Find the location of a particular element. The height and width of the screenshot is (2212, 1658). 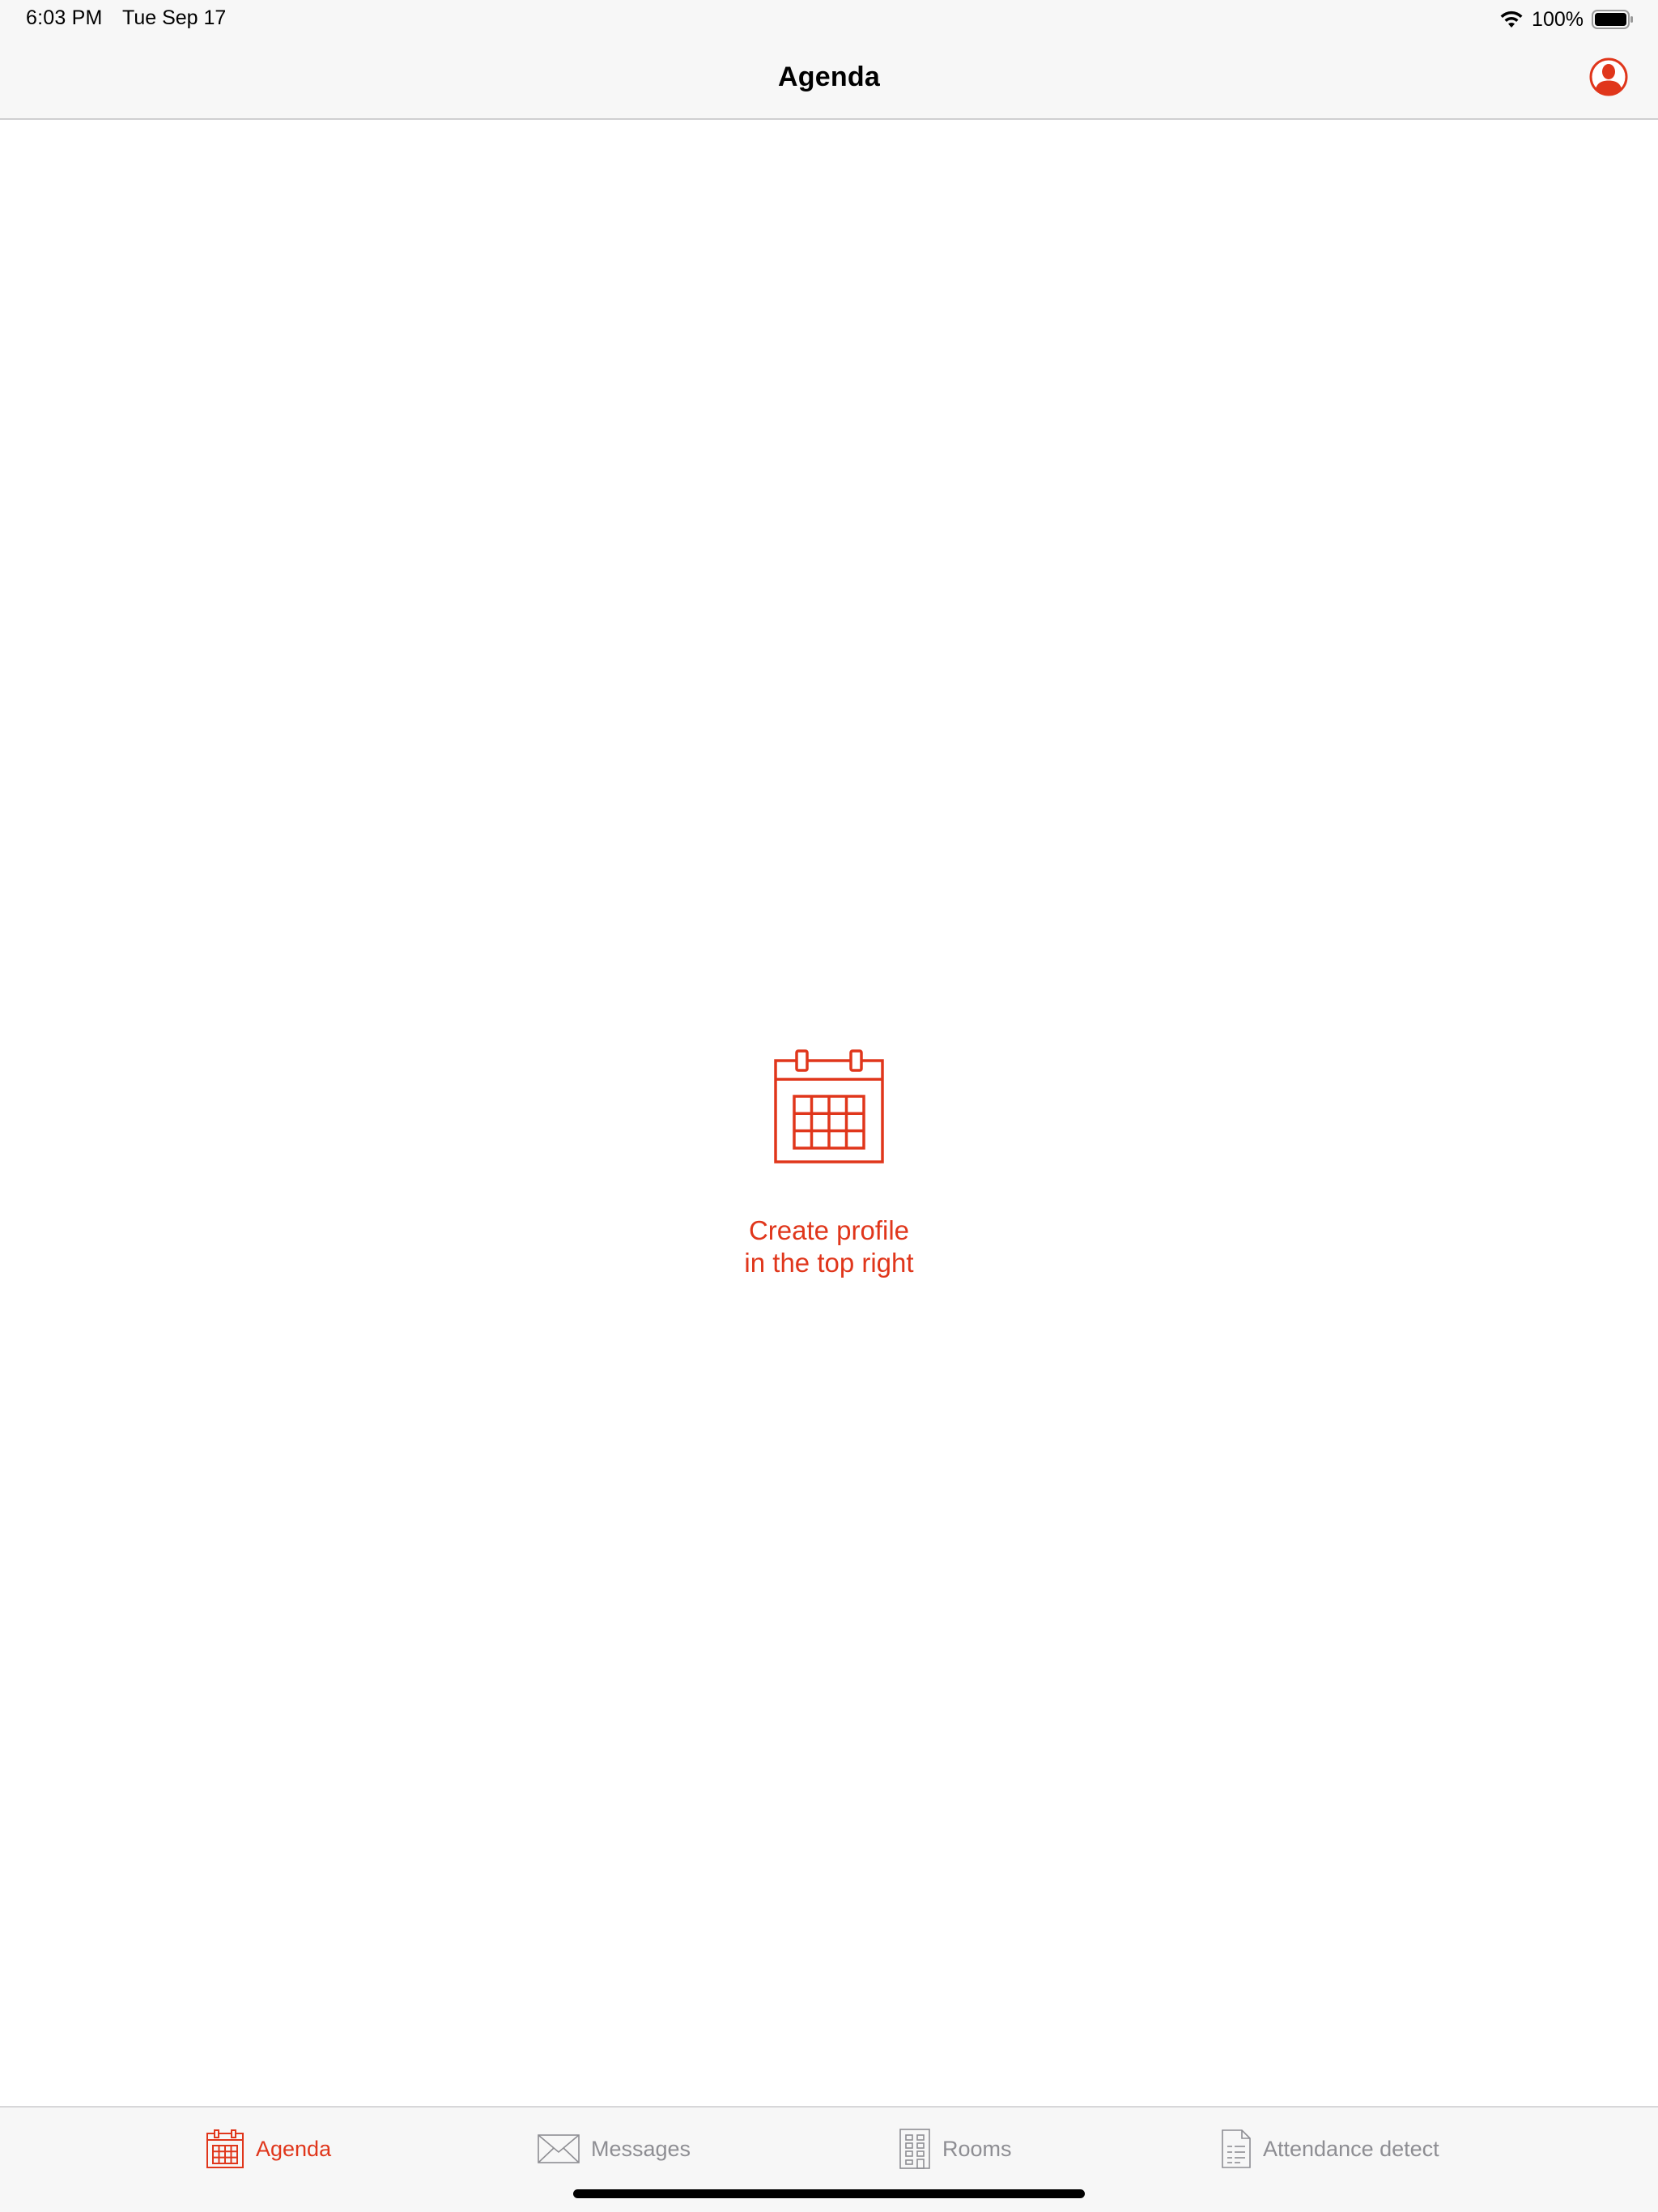

home-indicator is located at coordinates (829, 2194).